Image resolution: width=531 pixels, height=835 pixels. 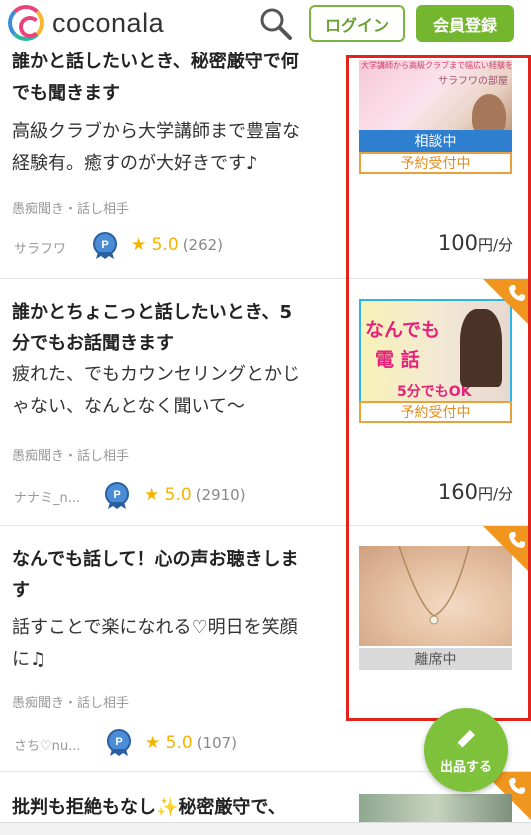 What do you see at coordinates (465, 23) in the screenshot?
I see `register-button: 会員登録` at bounding box center [465, 23].